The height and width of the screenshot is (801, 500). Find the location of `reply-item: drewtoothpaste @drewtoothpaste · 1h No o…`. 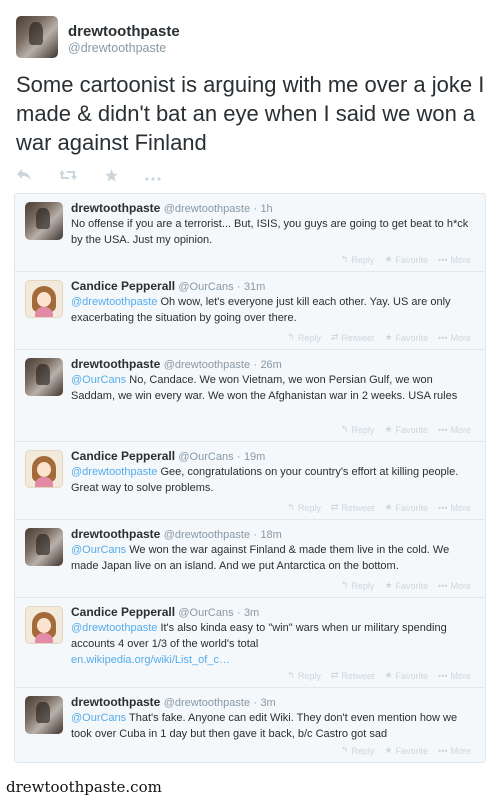

reply-item: drewtoothpaste @drewtoothpaste · 1h No o… is located at coordinates (250, 233).